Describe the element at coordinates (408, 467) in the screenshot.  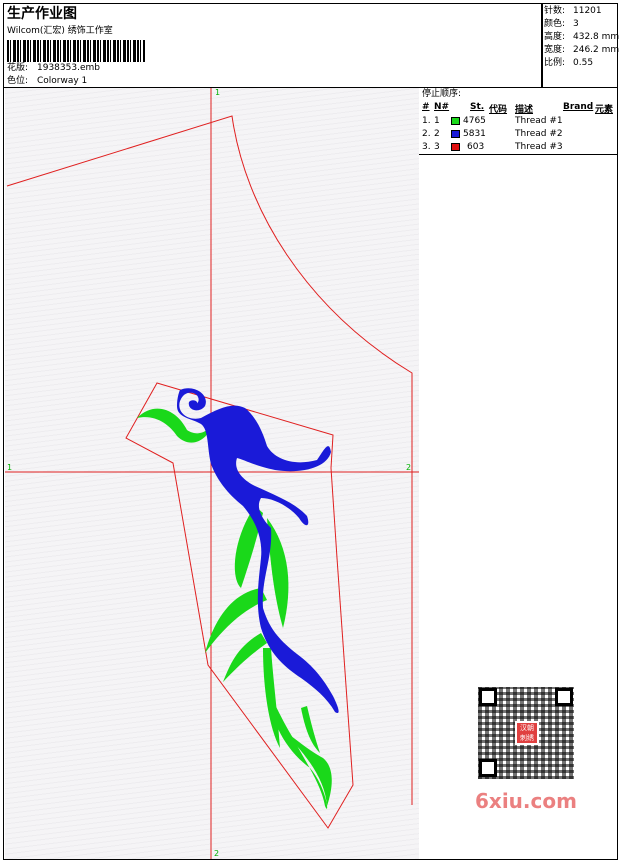
I see `guide-label-right: 2` at that location.